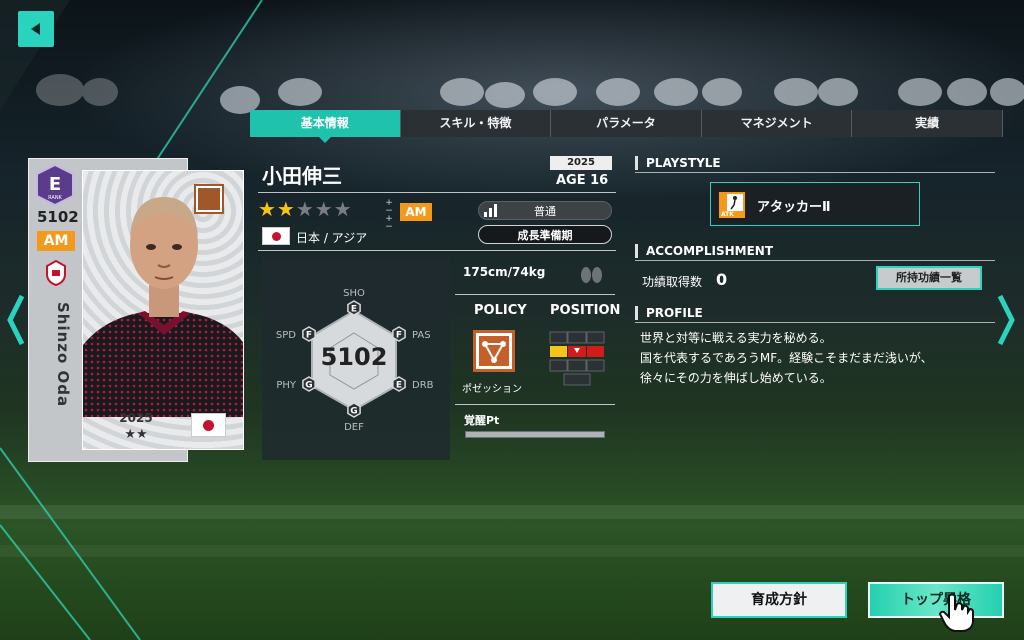 Image resolution: width=1024 pixels, height=640 pixels. I want to click on back-arrow-icon, so click(35, 29).